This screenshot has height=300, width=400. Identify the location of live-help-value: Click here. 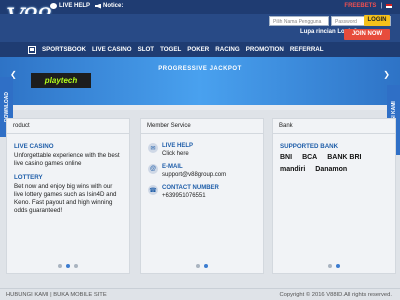
(177, 154).